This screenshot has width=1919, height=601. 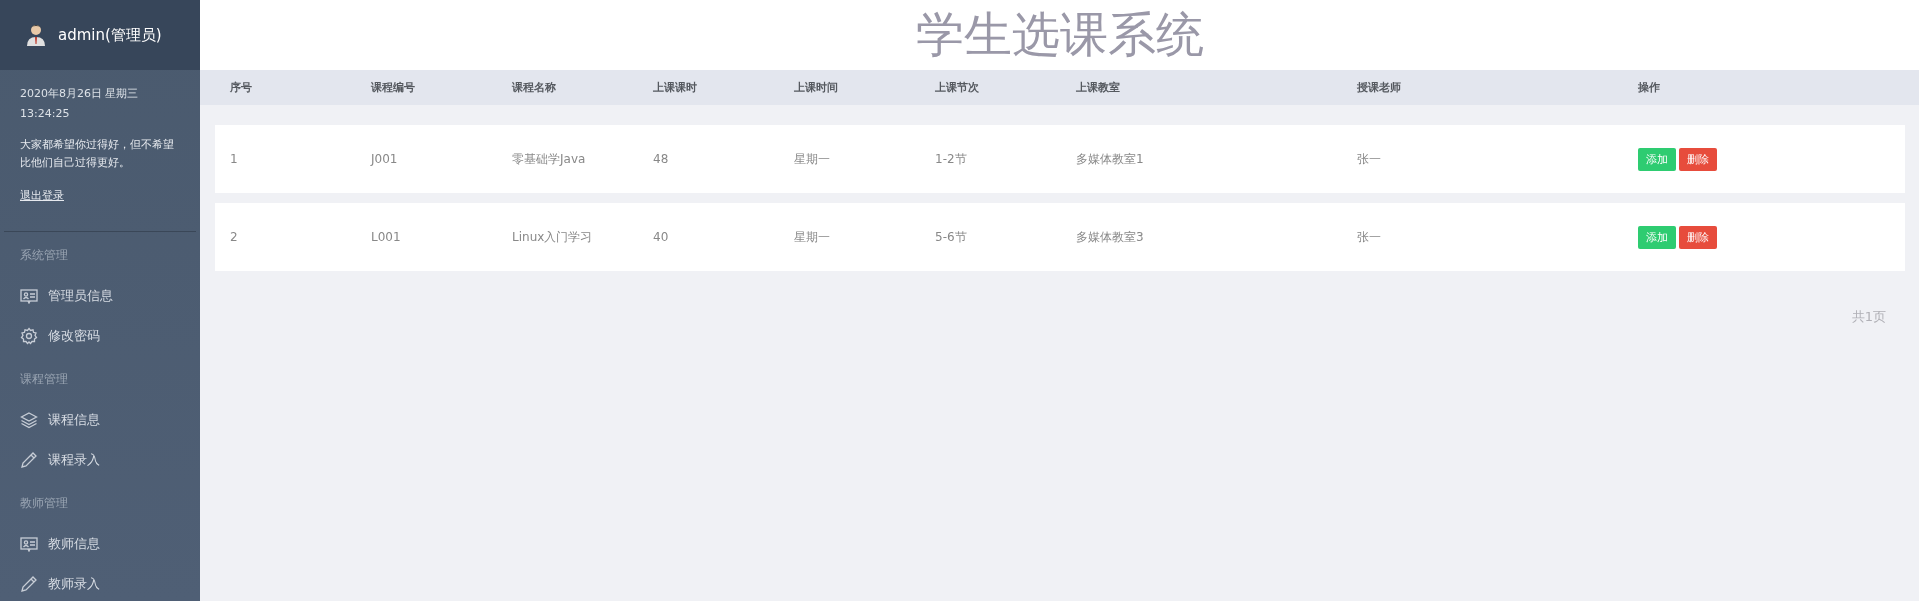 I want to click on sidebar-item: 课程信息, so click(x=74, y=420).